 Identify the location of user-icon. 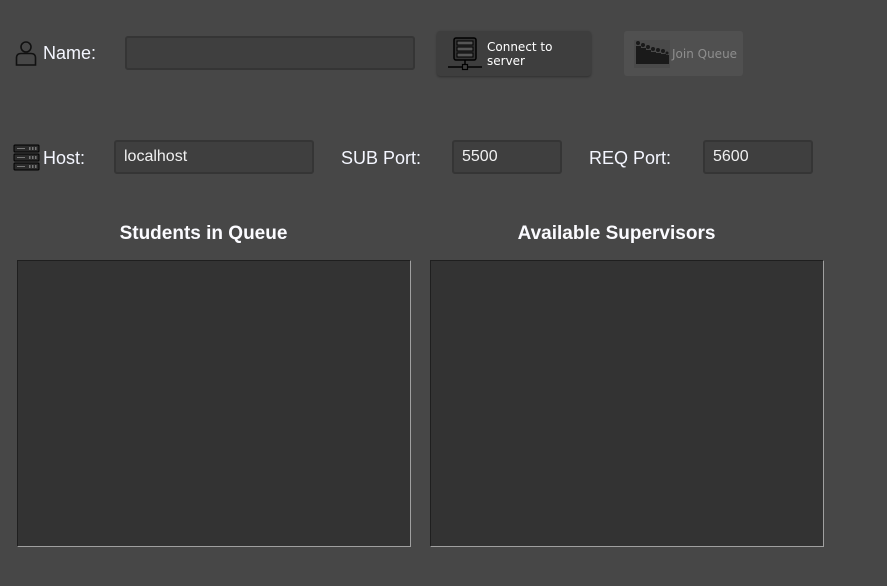
(26, 53).